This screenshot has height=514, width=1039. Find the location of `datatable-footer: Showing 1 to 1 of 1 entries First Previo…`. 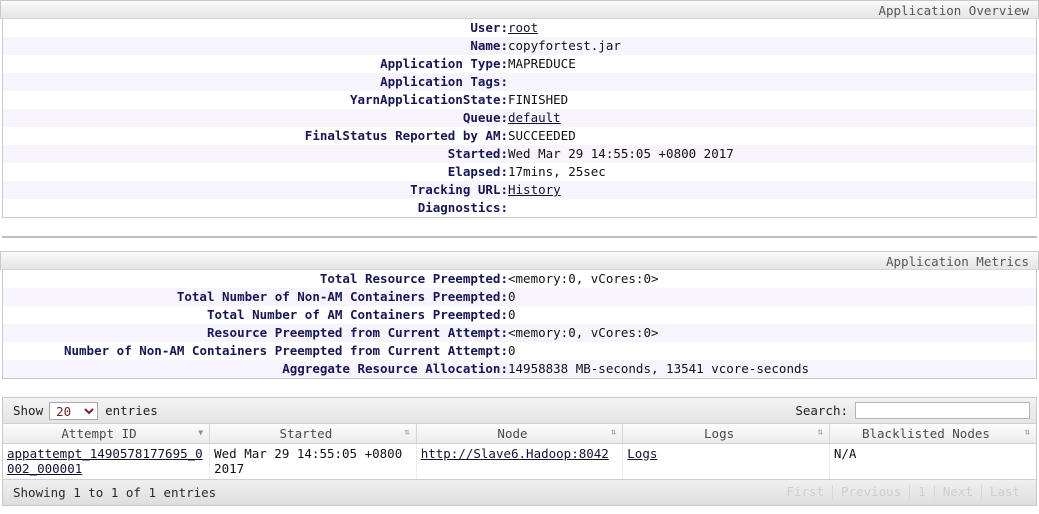

datatable-footer: Showing 1 to 1 of 1 entries First Previo… is located at coordinates (519, 491).